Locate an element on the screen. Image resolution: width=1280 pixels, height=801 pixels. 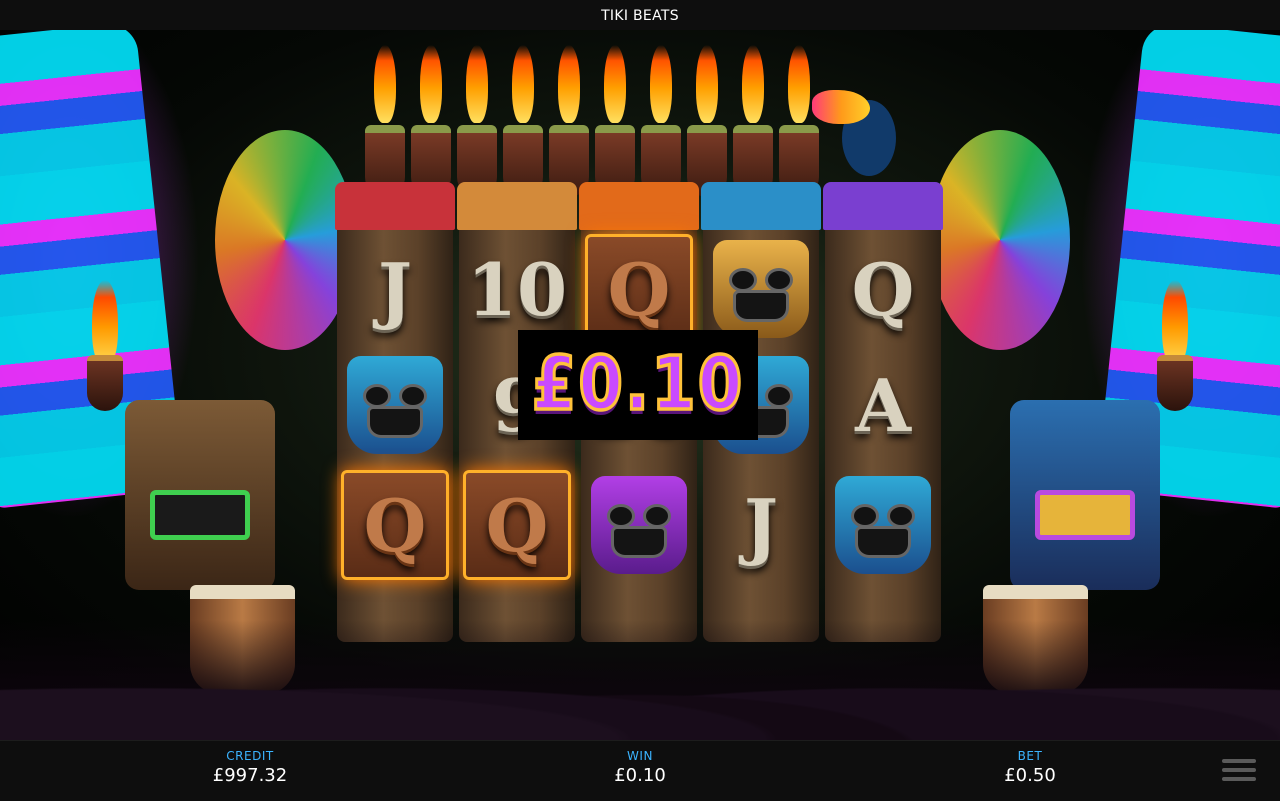
left-tiki-drummer is located at coordinates (200, 495).